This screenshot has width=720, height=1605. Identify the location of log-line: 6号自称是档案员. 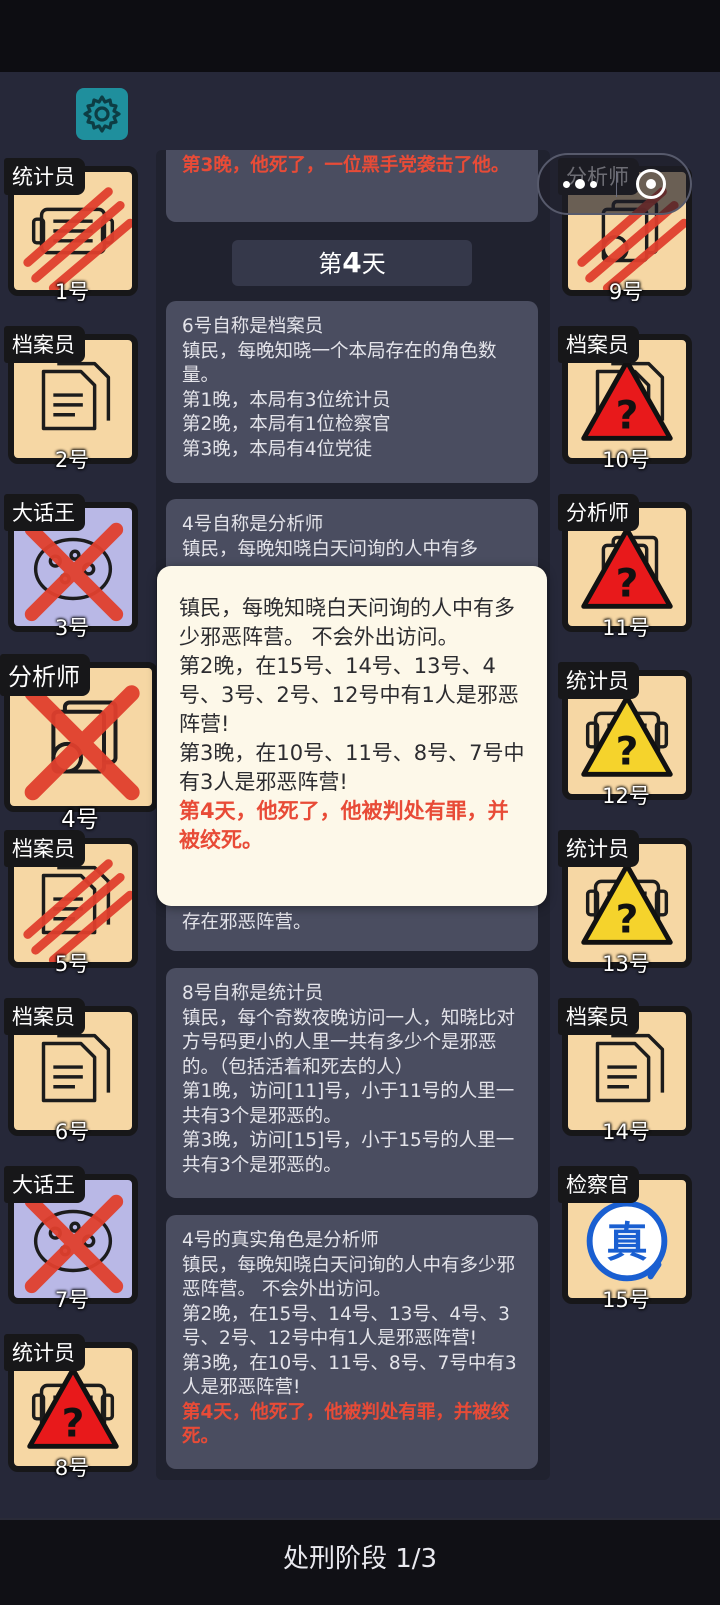
(253, 326).